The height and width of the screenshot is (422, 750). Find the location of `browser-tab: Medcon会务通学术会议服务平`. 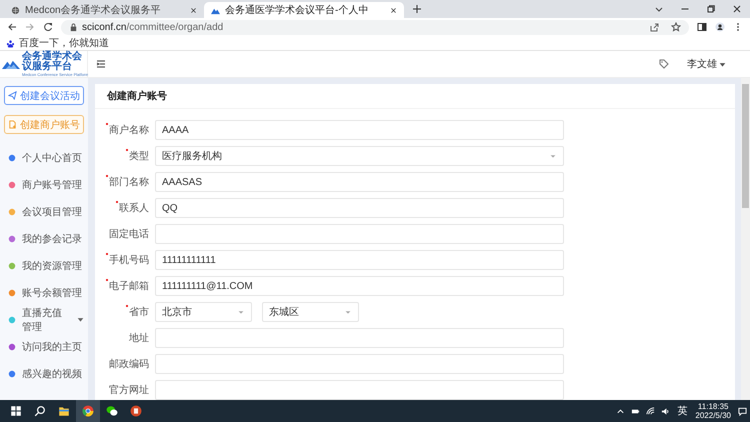

browser-tab: Medcon会务通学术会议服务平 is located at coordinates (104, 10).